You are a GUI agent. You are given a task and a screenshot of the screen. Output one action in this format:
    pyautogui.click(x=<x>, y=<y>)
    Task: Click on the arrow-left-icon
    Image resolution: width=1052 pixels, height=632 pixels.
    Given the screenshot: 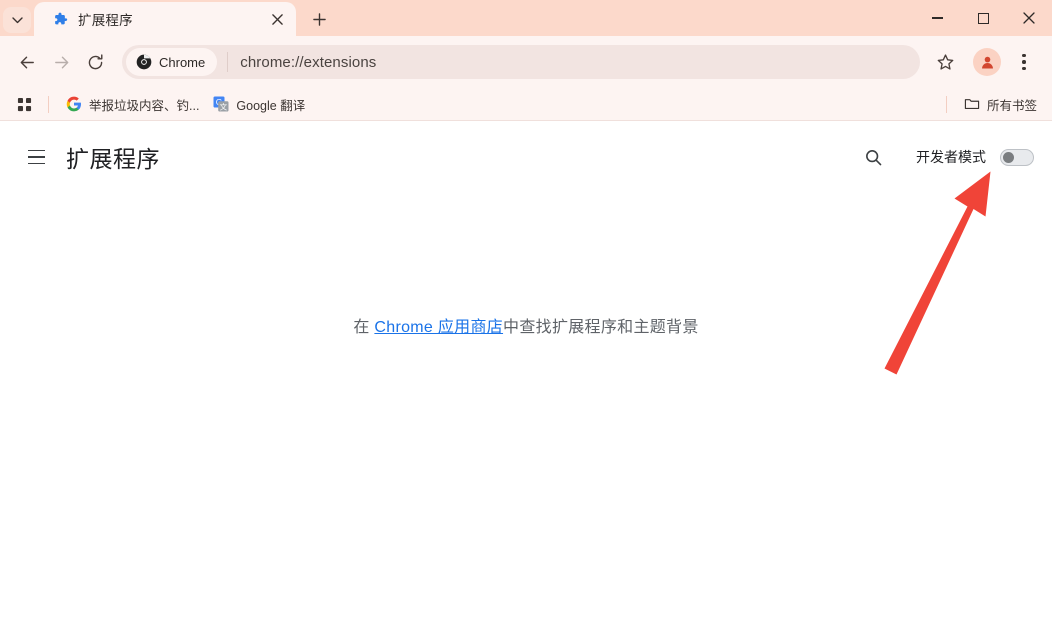 What is the action you would take?
    pyautogui.click(x=27, y=62)
    